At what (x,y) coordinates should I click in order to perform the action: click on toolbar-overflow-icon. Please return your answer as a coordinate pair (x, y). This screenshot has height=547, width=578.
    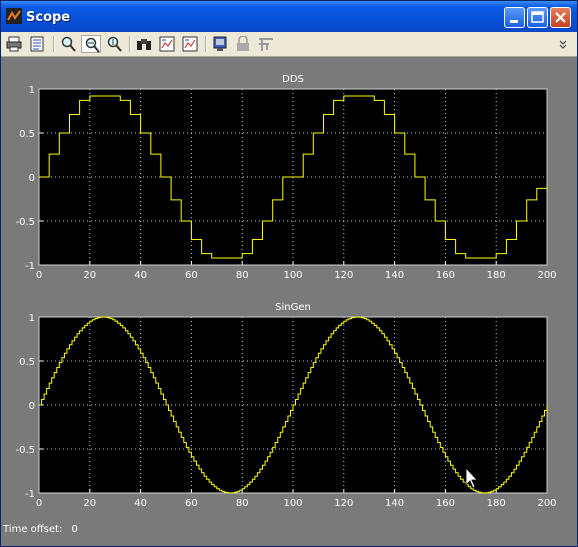
    Looking at the image, I should click on (563, 44).